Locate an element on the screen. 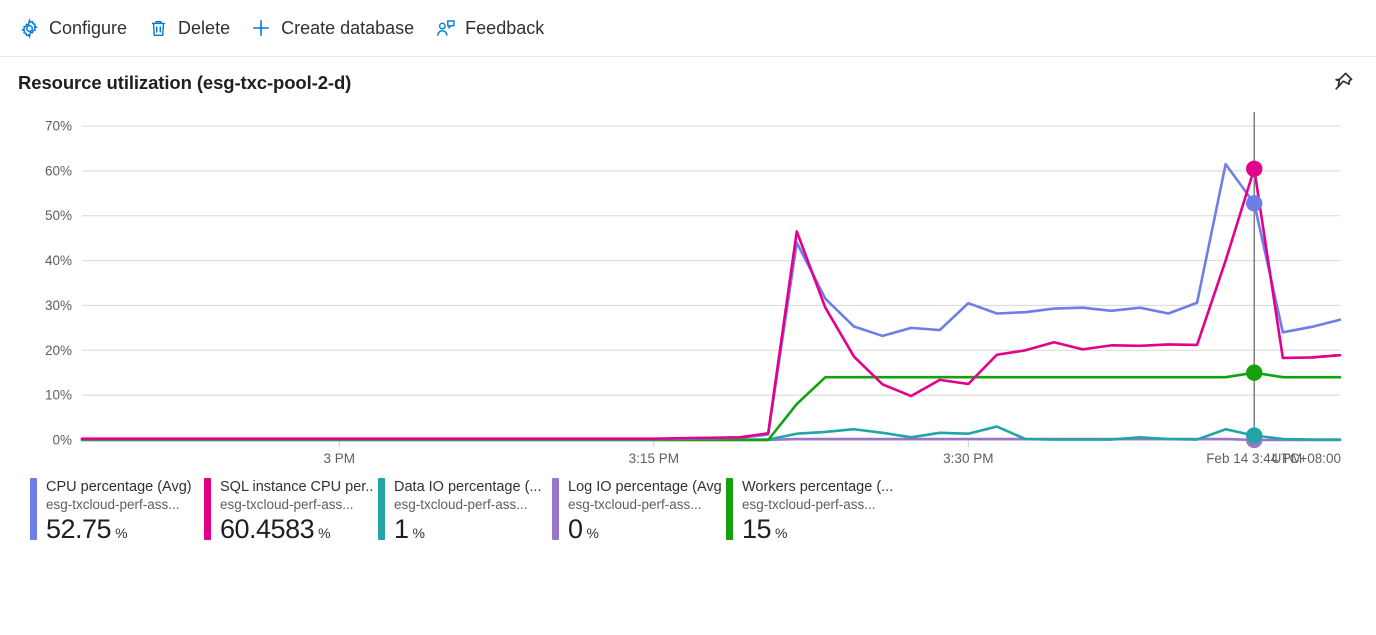 The height and width of the screenshot is (635, 1376). feedback-label: Feedback is located at coordinates (505, 27).